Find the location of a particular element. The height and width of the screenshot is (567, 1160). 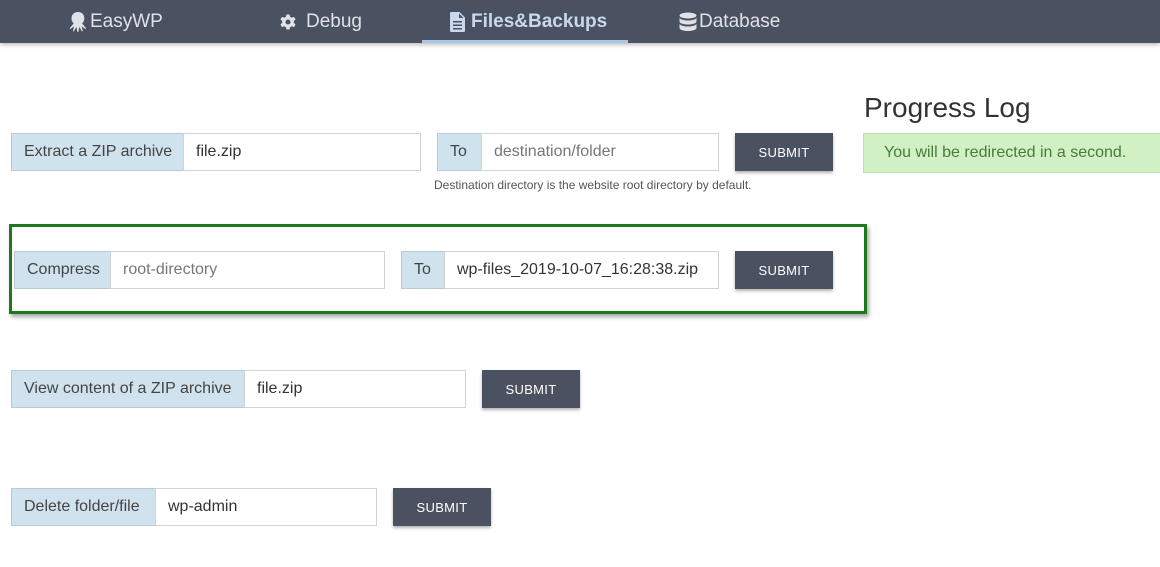

view-zip-group: View content of a ZIP archive is located at coordinates (238, 389).